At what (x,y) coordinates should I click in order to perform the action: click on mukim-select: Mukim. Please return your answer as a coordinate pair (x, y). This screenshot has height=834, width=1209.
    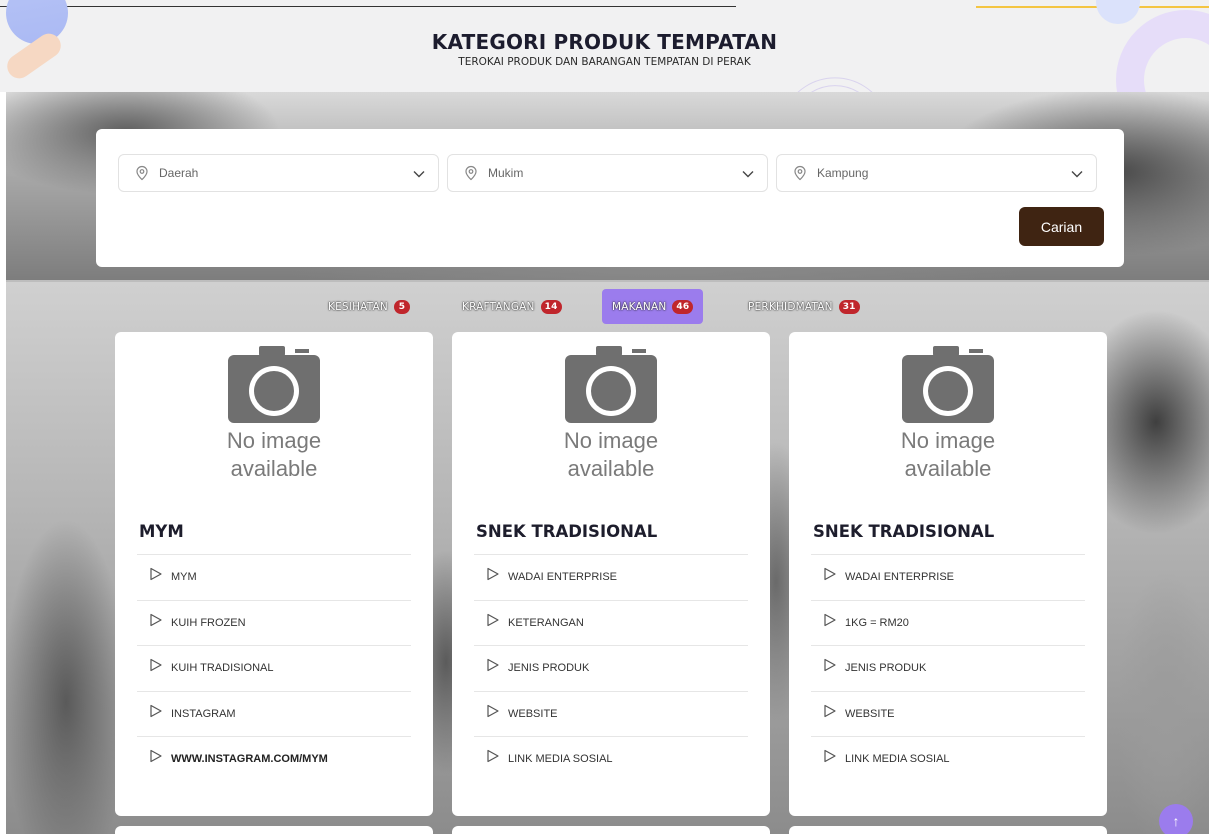
    Looking at the image, I should click on (607, 173).